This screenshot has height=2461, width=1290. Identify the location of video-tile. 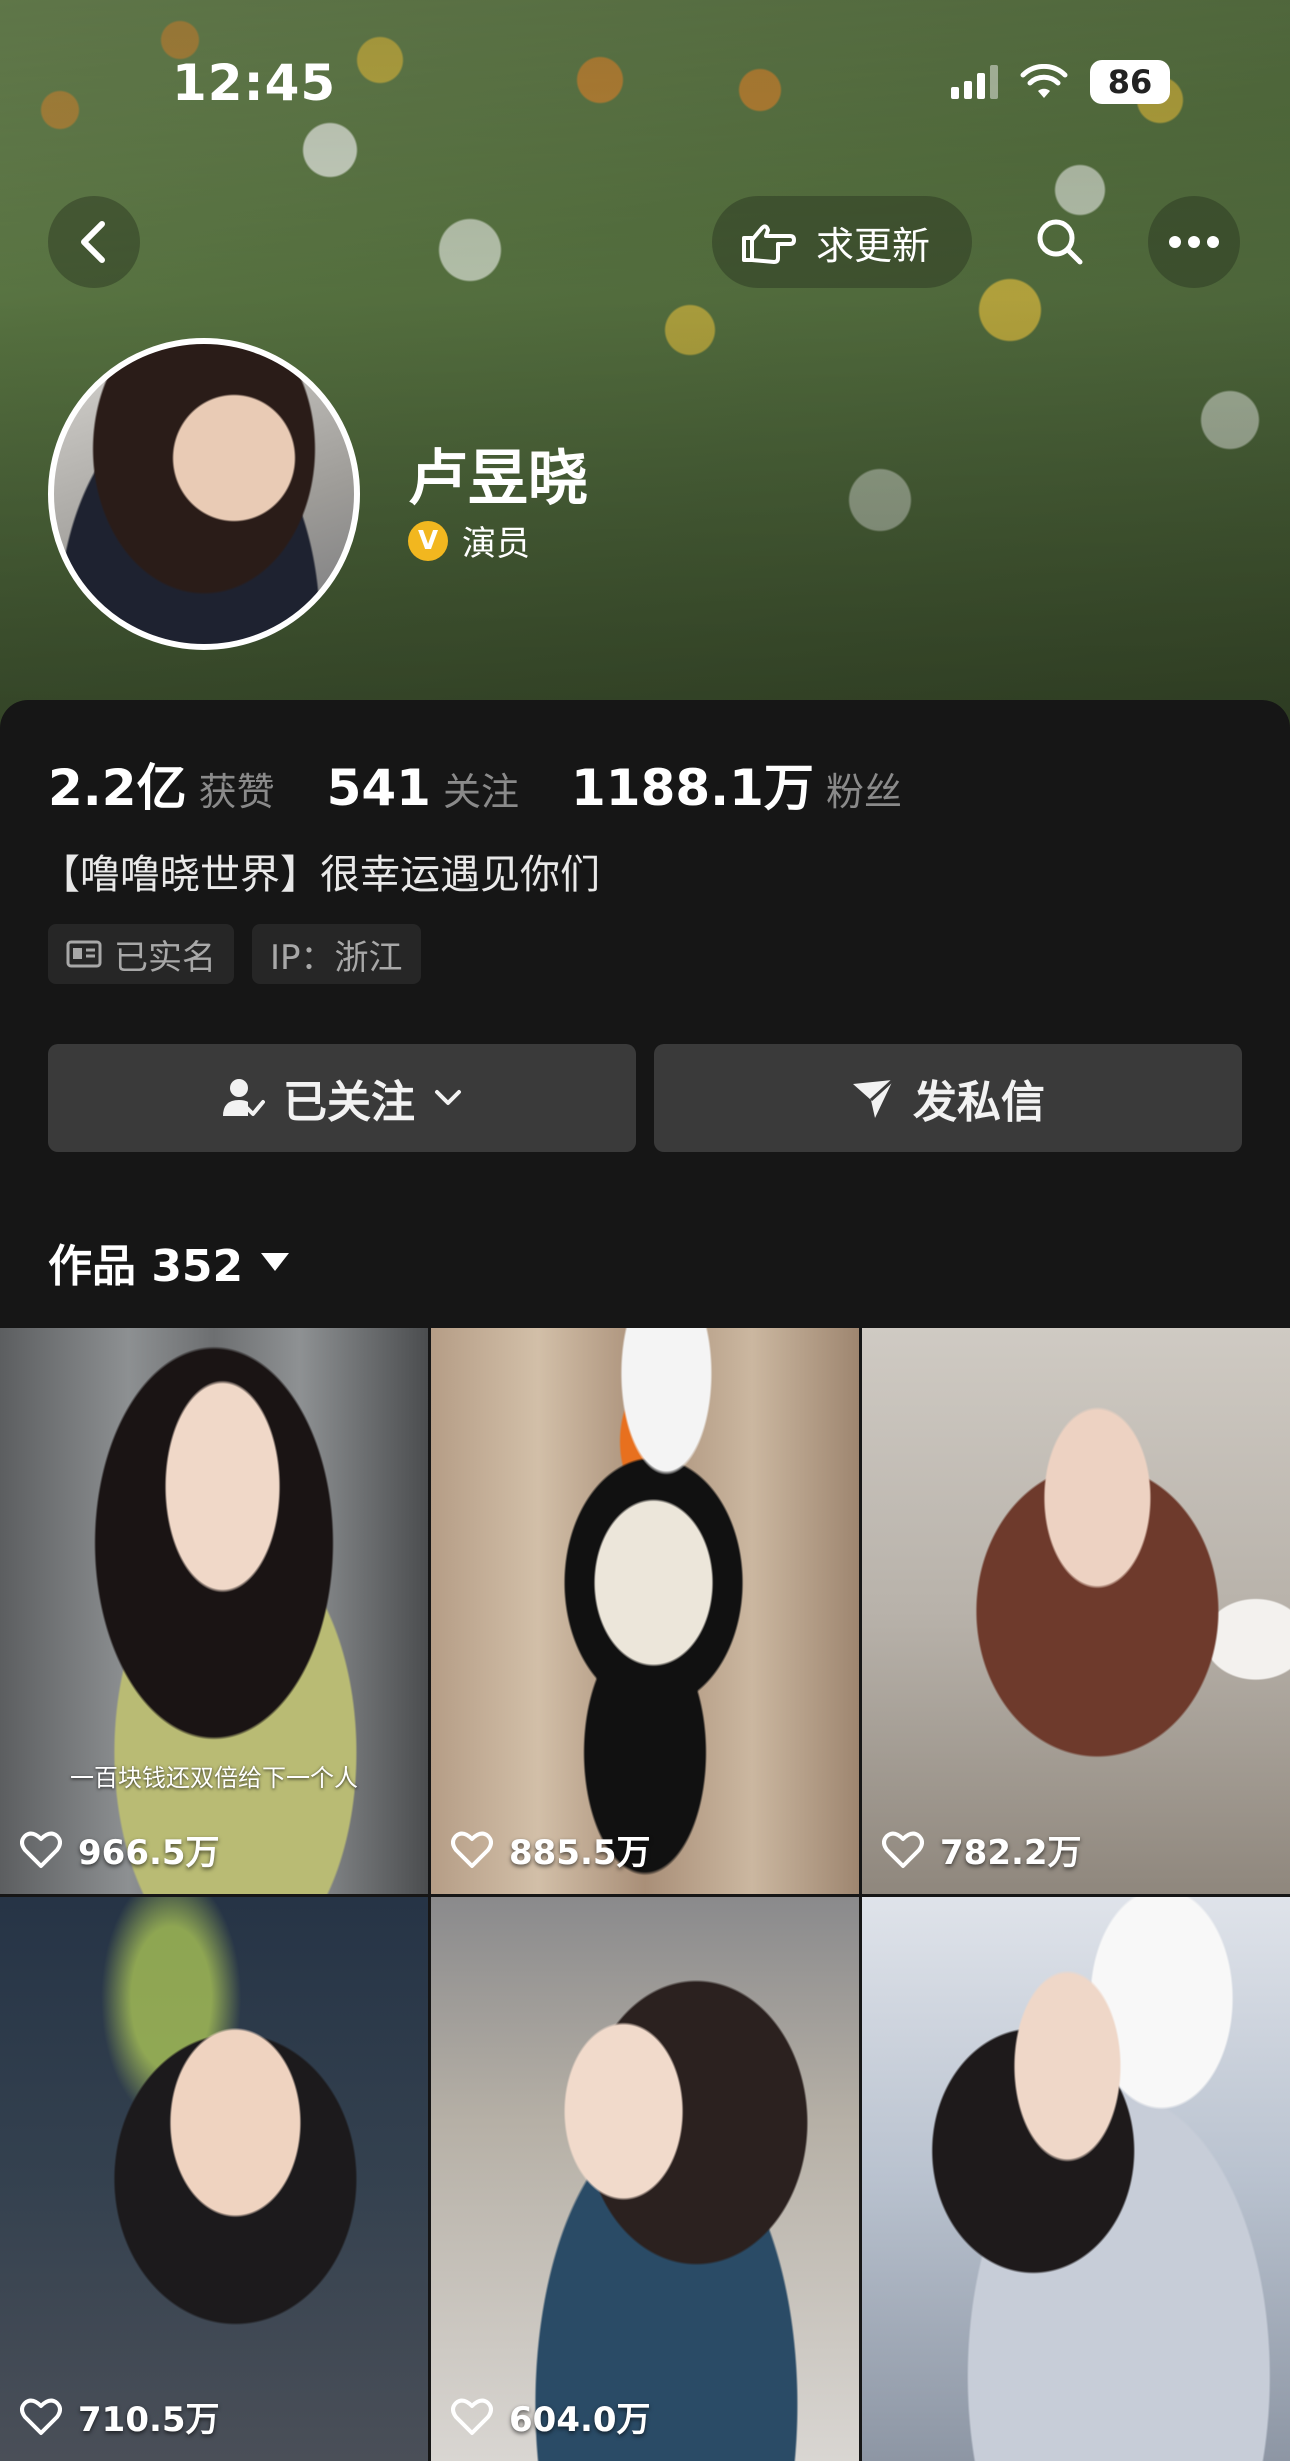
(1076, 2179).